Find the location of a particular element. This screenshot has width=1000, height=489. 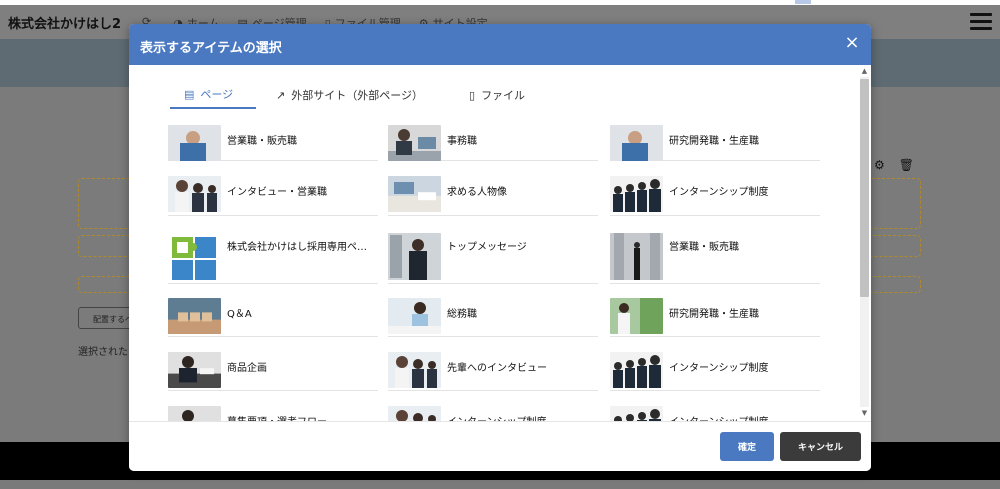

item-card: 事務職 is located at coordinates (493, 143).